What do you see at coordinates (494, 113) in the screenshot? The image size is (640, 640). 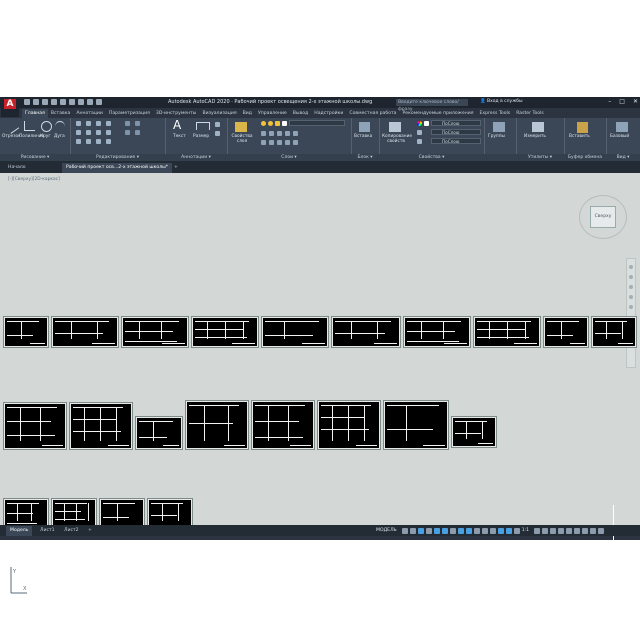 I see `ribbon-tab-12: Express Tools` at bounding box center [494, 113].